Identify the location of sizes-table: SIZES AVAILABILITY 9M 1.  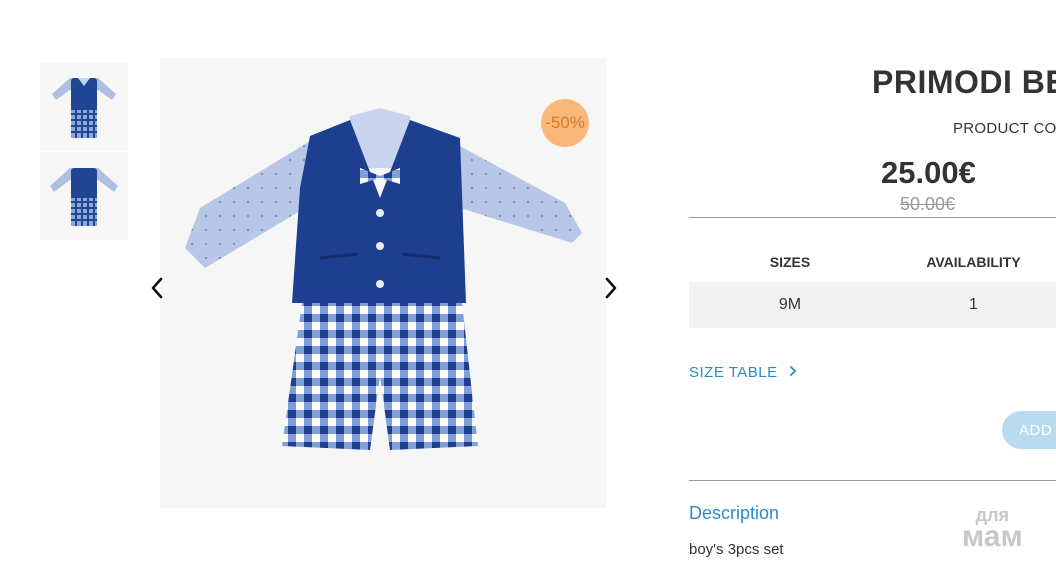
(872, 285).